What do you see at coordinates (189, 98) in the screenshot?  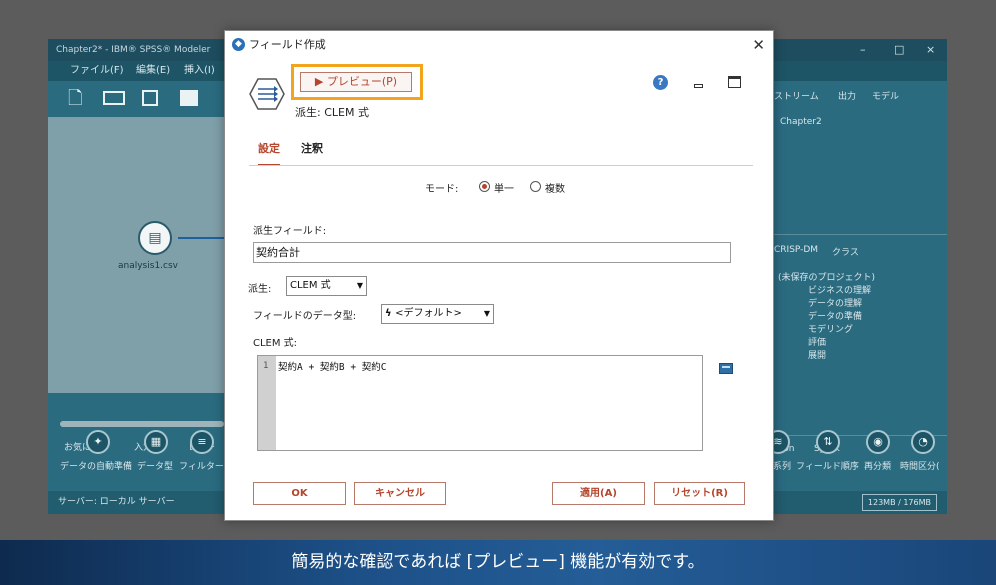 I see `print-icon` at bounding box center [189, 98].